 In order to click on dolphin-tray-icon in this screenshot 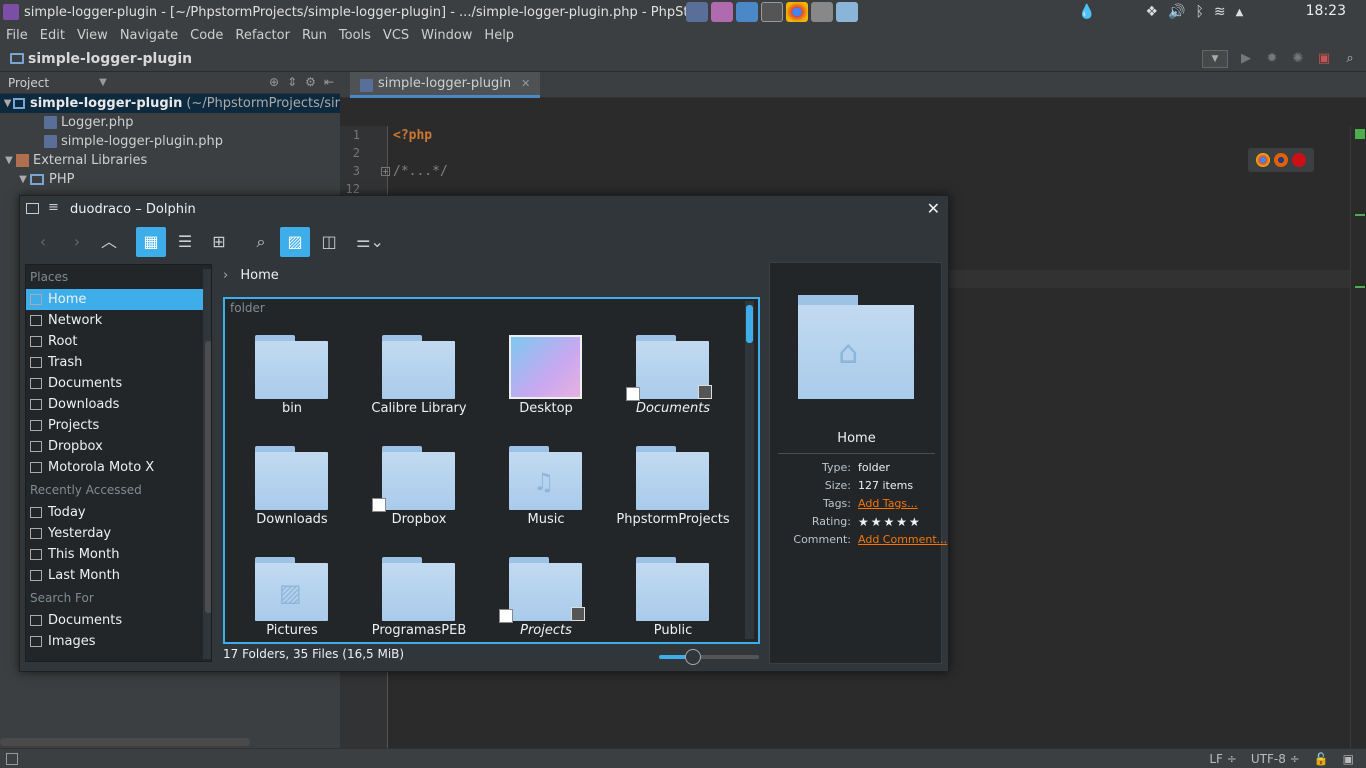, I will do `click(847, 12)`.